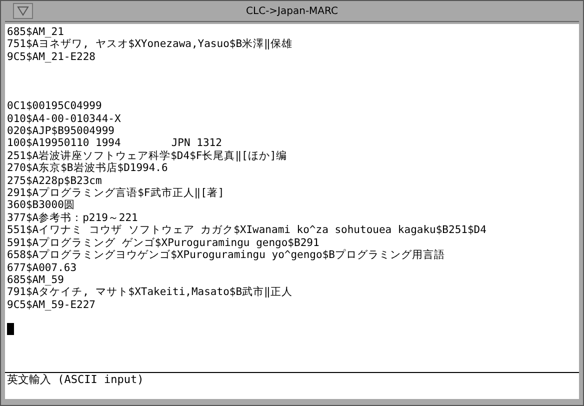  I want to click on record-line: 9C5$AM_21-E228, so click(52, 57).